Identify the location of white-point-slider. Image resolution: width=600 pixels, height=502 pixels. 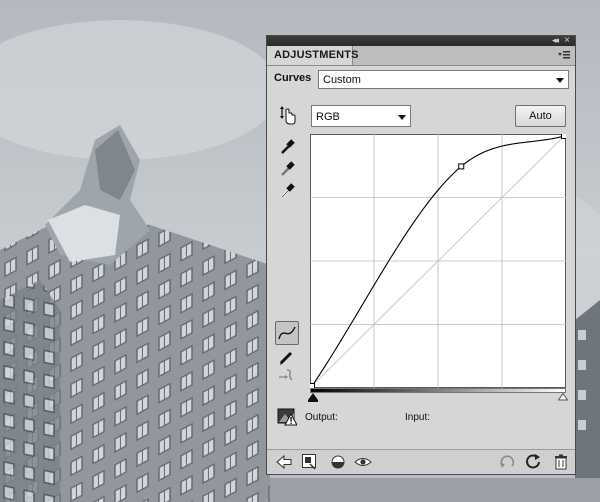
(563, 398).